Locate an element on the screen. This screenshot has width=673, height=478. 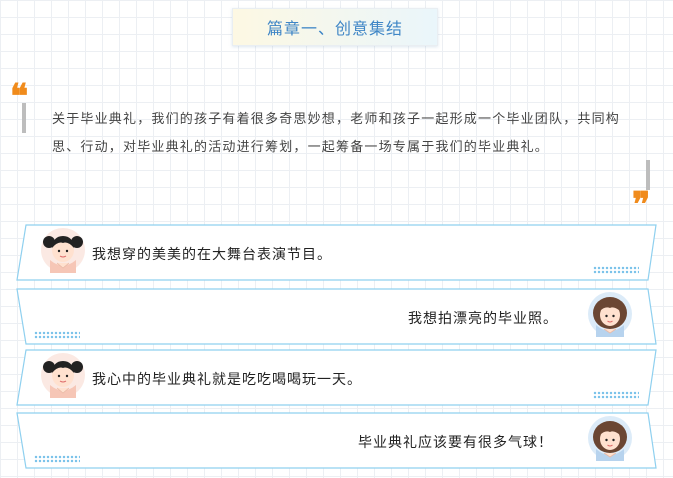
card-text: 我心中的毕业典礼就是吃吃喝喝玩一天。 is located at coordinates (227, 380).